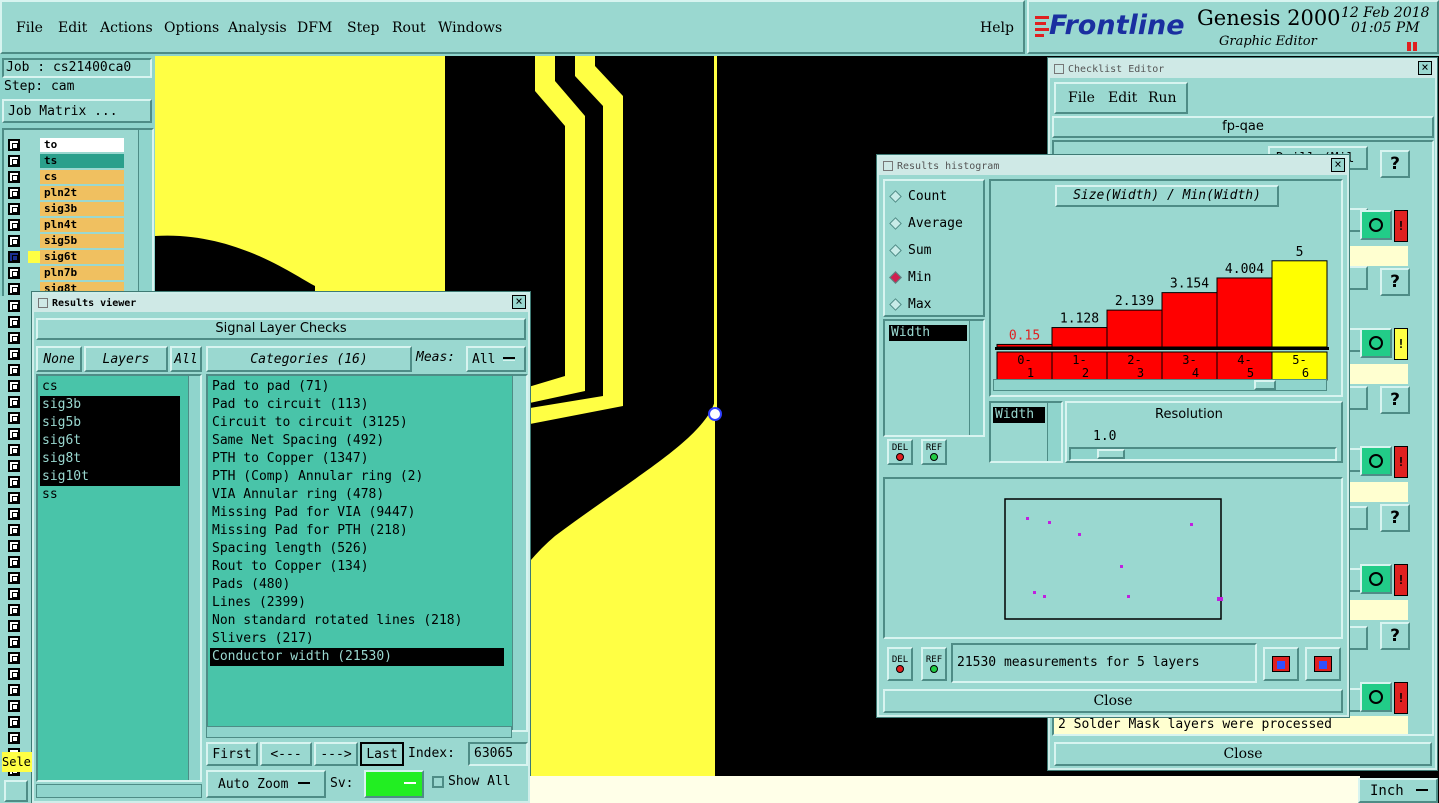  I want to click on menu-help: Help, so click(997, 28).